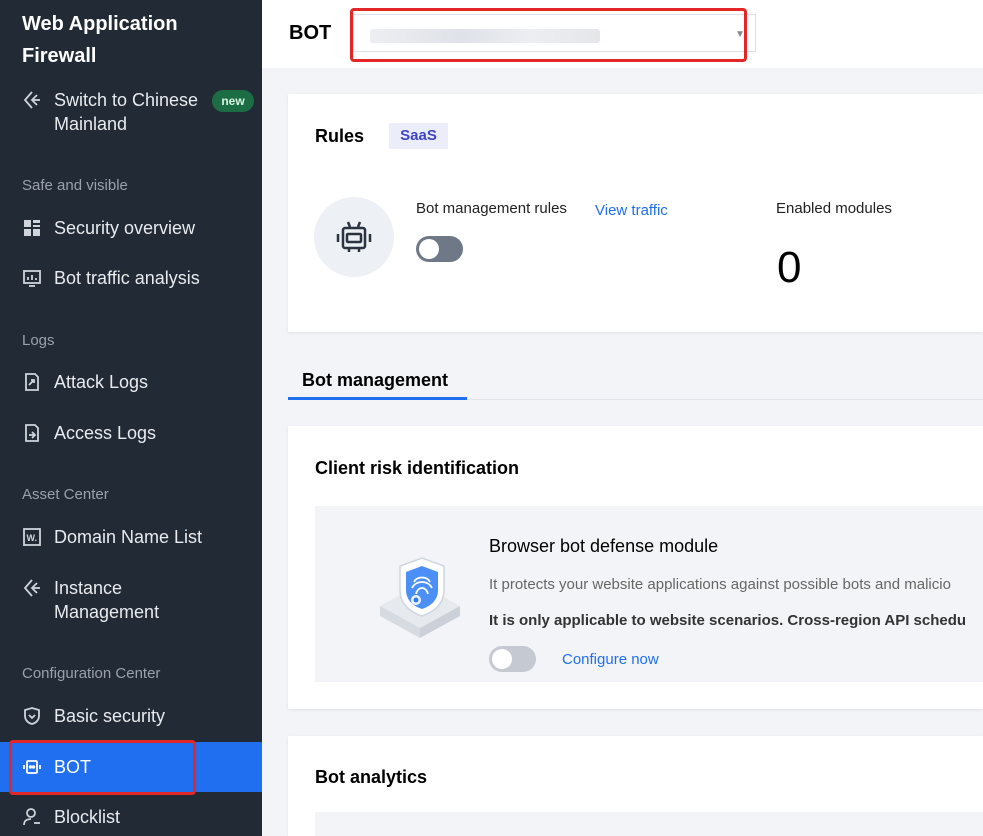 This screenshot has width=983, height=836. What do you see at coordinates (32, 433) in the screenshot?
I see `access-log-icon` at bounding box center [32, 433].